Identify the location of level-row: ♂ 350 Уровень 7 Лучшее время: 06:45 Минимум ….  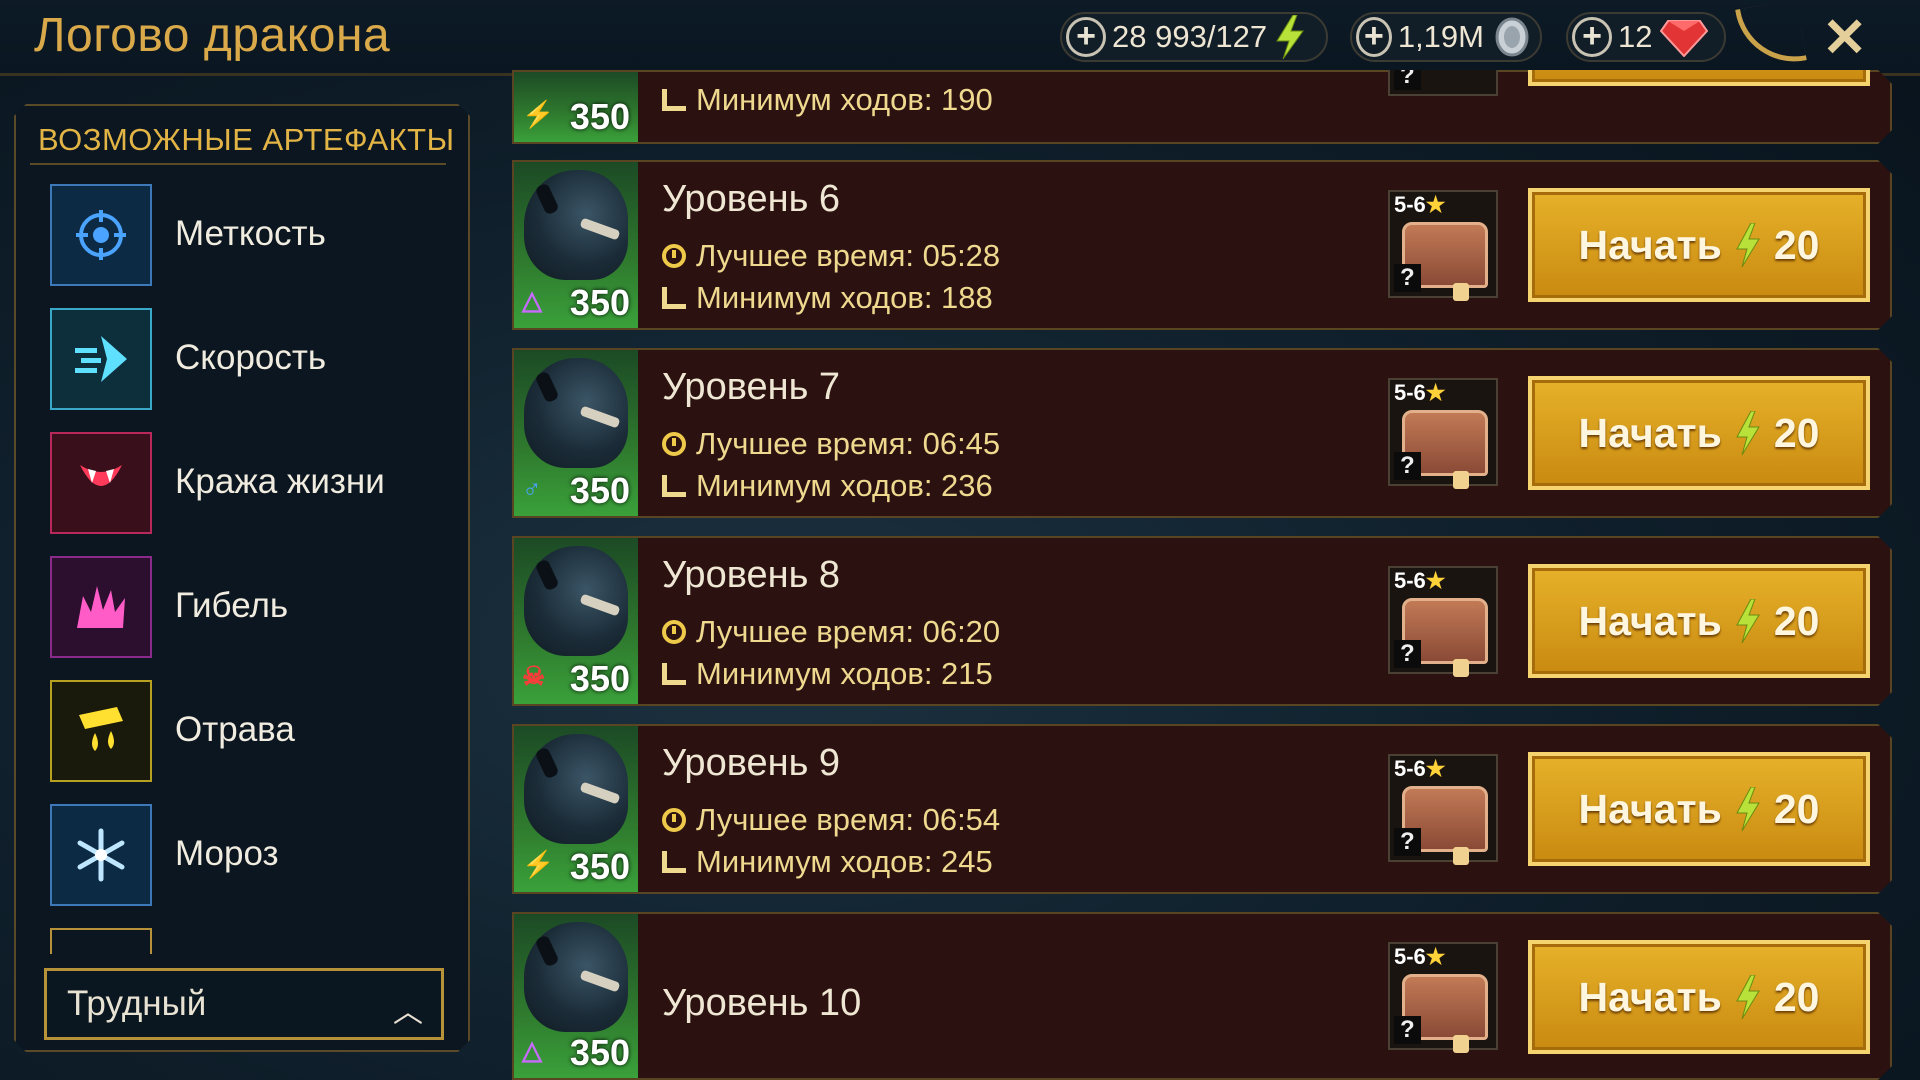
(1202, 433).